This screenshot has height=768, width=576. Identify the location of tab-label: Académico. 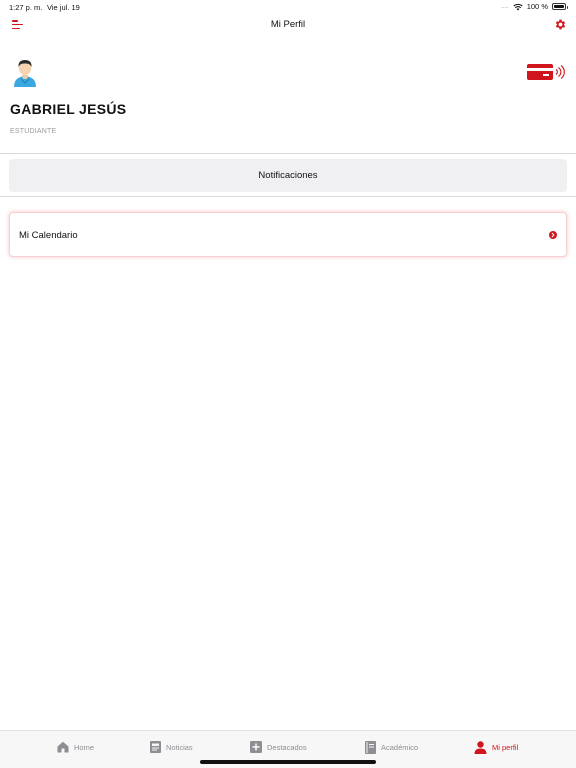
(400, 747).